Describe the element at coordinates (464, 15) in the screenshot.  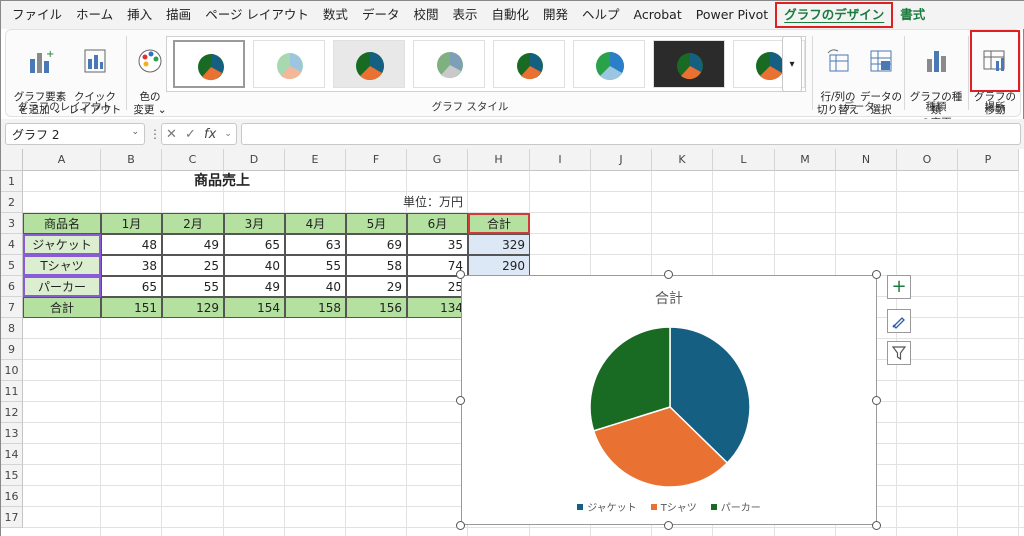
I see `menu-view: 表示` at that location.